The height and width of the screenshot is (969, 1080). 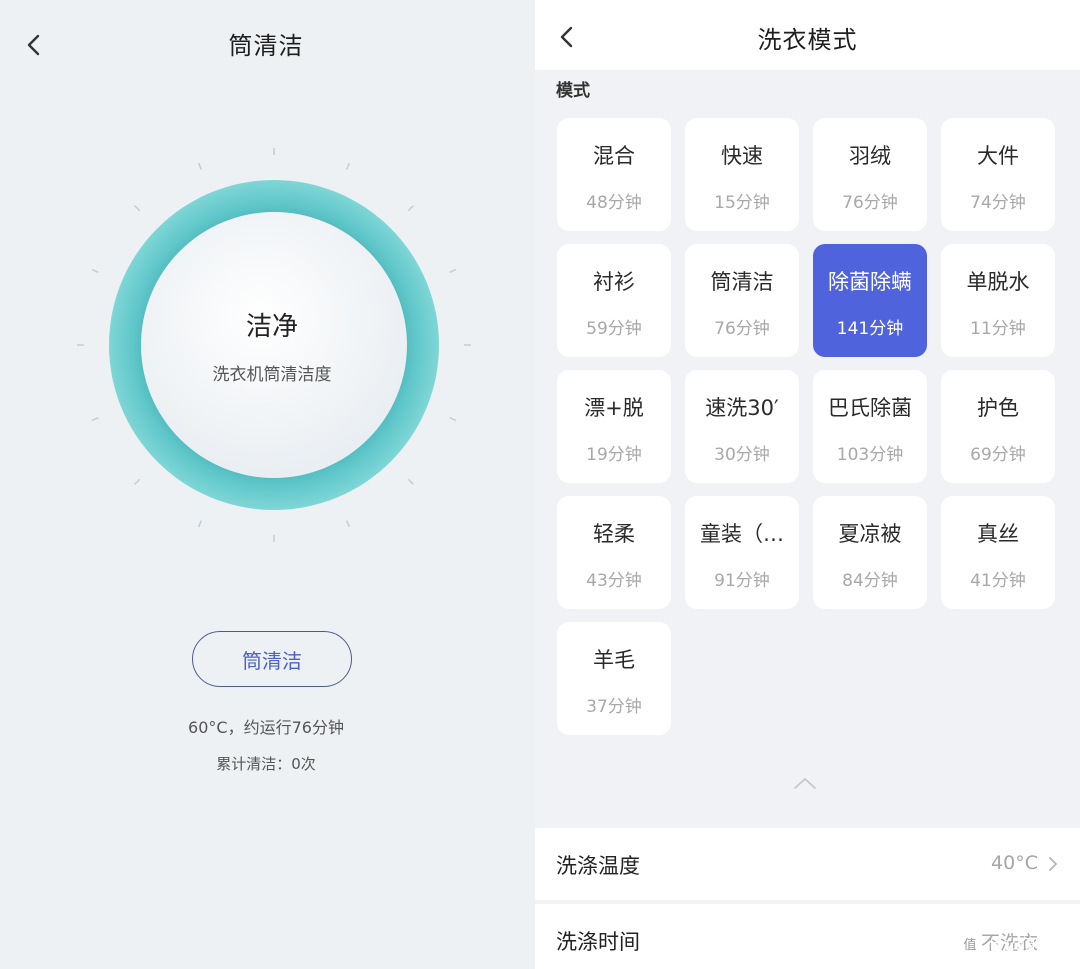 I want to click on mode-card: 真丝 41分钟, so click(x=998, y=552).